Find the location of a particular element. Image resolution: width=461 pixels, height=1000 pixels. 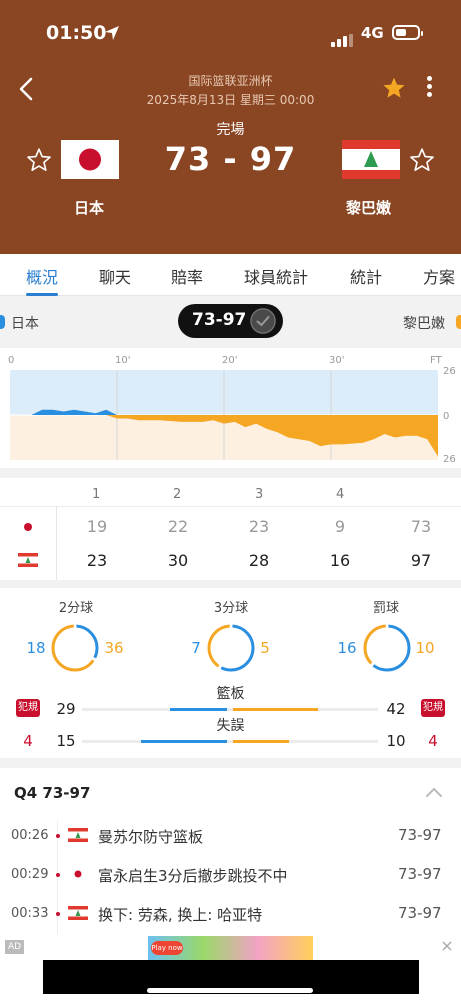

ad-play-button: Play now is located at coordinates (167, 948).